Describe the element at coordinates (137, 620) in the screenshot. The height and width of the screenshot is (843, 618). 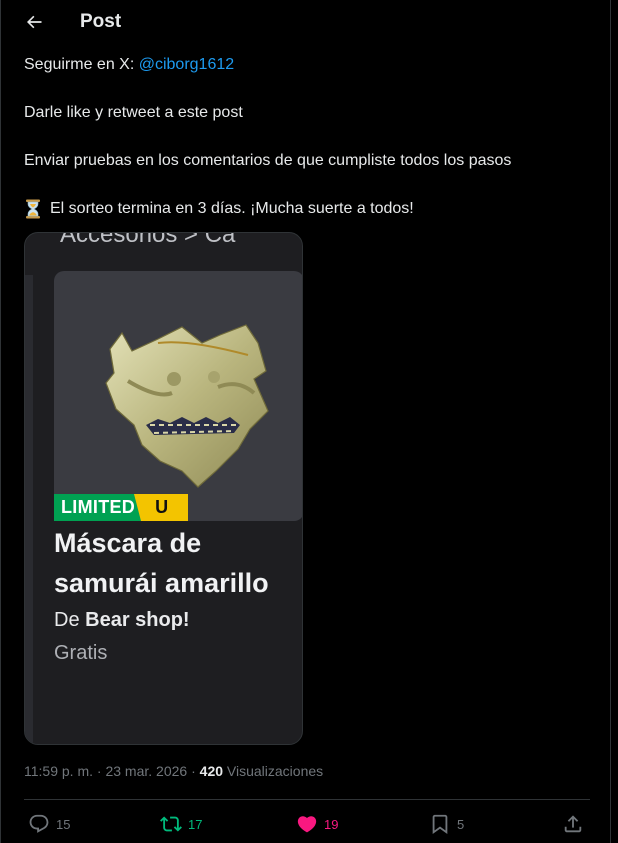
I see `shop-name: Bear shop!` at that location.